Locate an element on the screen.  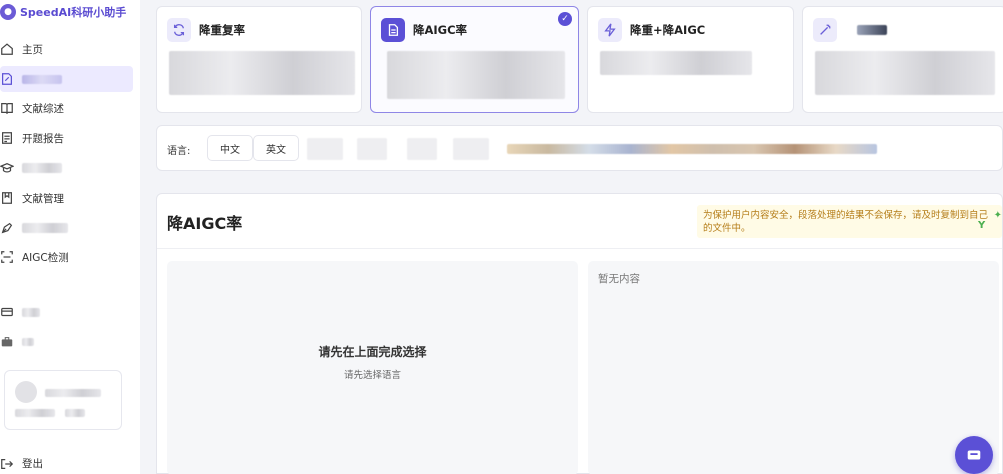
sidebar-item-card is located at coordinates (66, 312).